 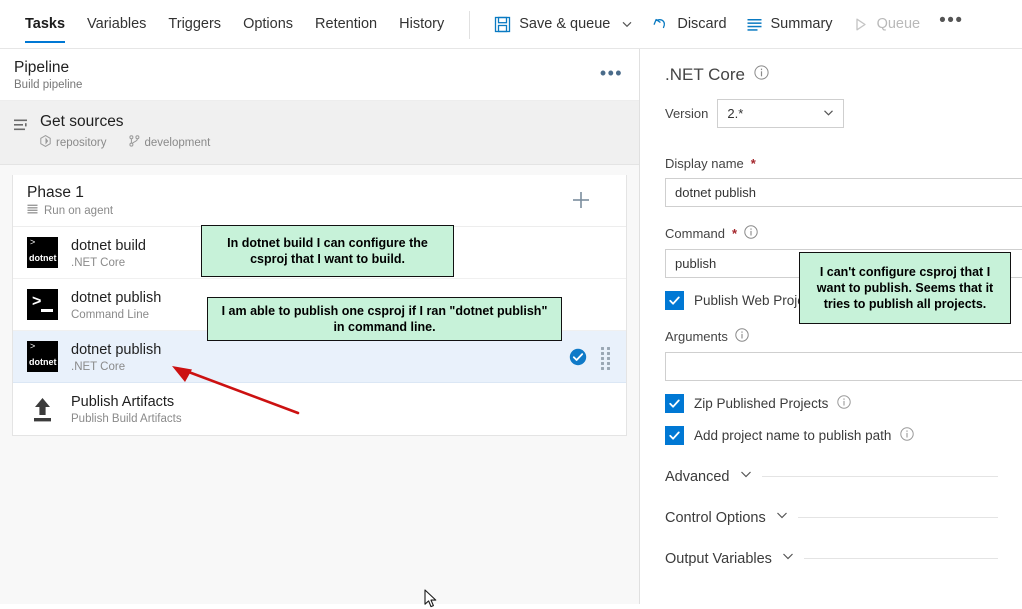 I want to click on zip-published-projects-row: Zip Published Projects, so click(x=843, y=403).